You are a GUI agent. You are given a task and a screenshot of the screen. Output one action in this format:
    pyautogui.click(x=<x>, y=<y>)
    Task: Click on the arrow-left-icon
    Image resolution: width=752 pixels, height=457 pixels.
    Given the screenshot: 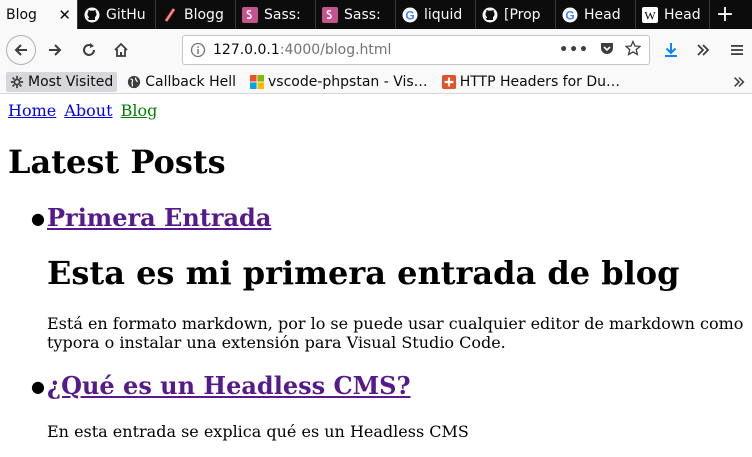 What is the action you would take?
    pyautogui.click(x=20, y=49)
    